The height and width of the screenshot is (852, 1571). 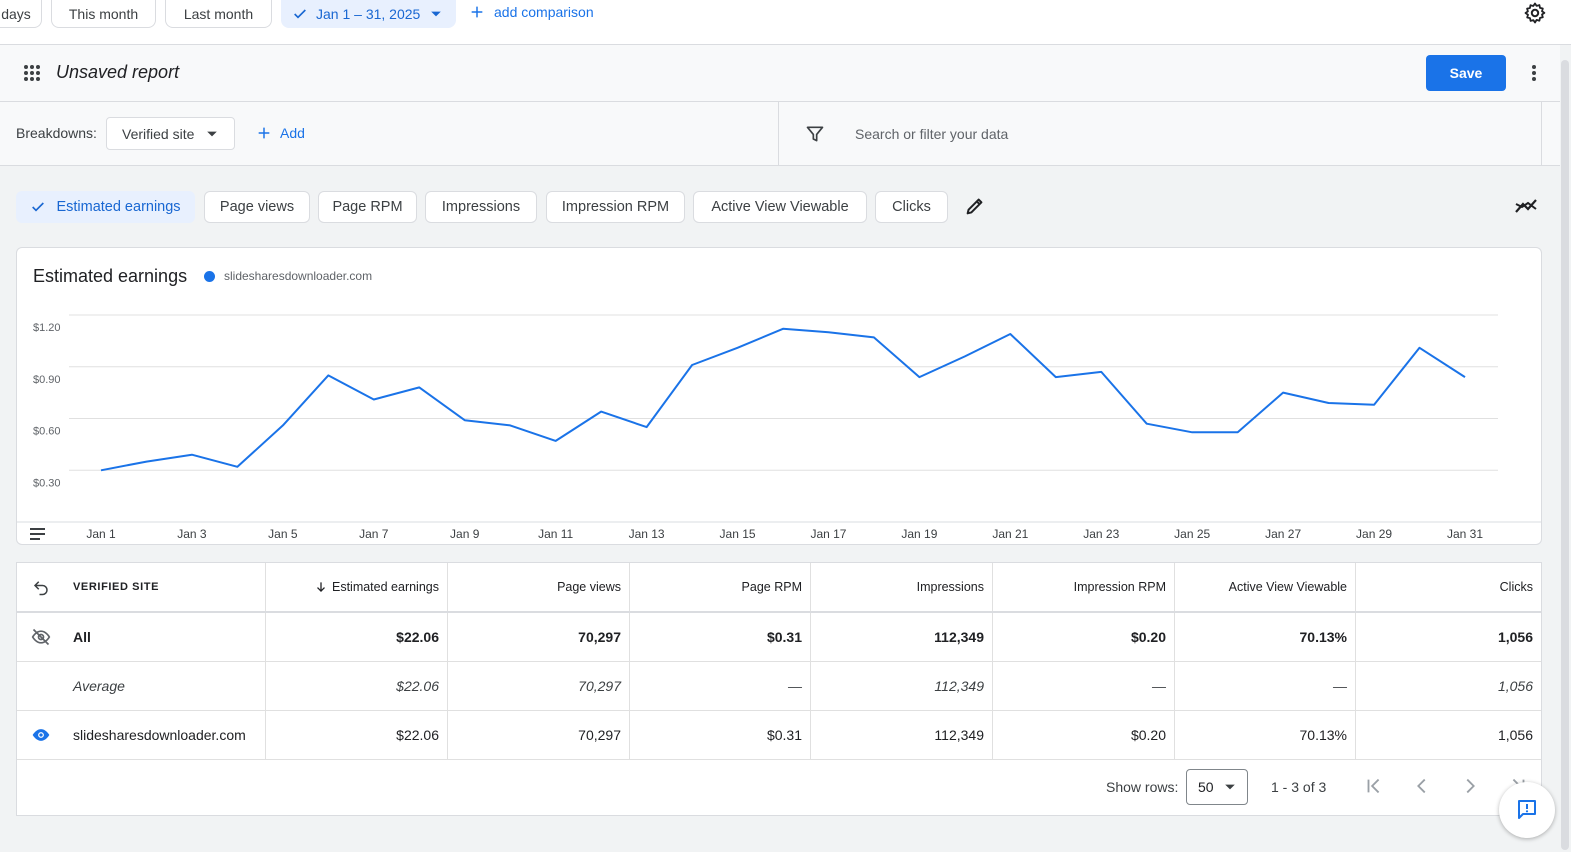 I want to click on add-breakdown-button: Add, so click(x=280, y=133).